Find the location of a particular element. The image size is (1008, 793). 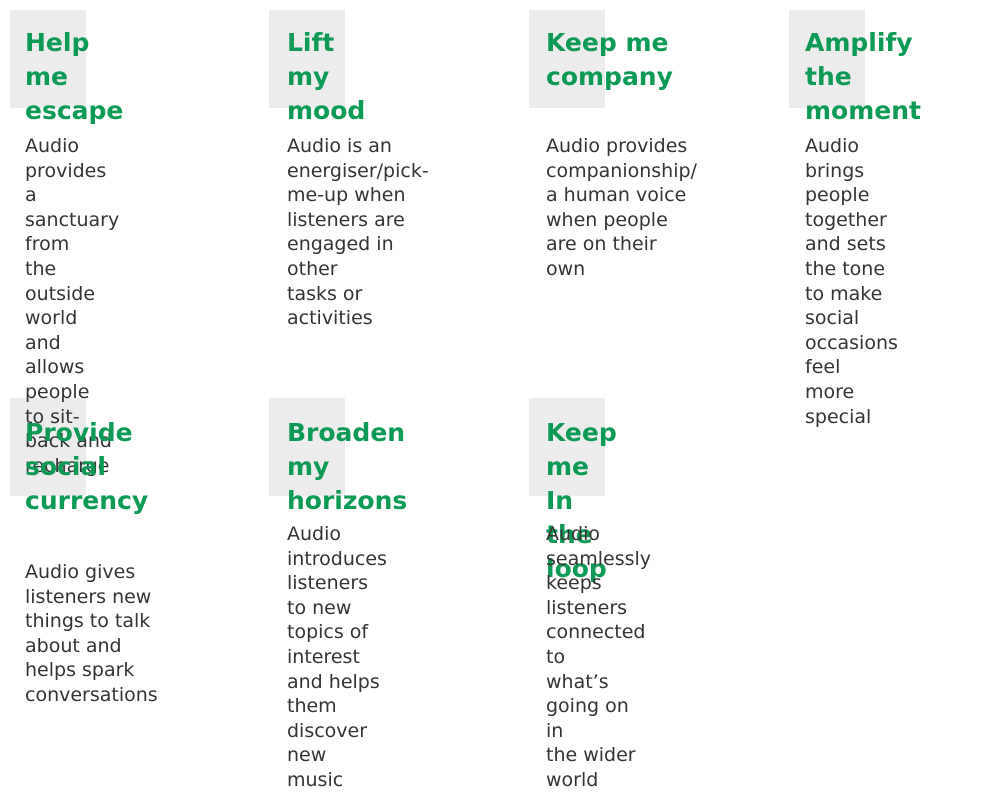

card-title: Provide social currency is located at coordinates (87, 466).